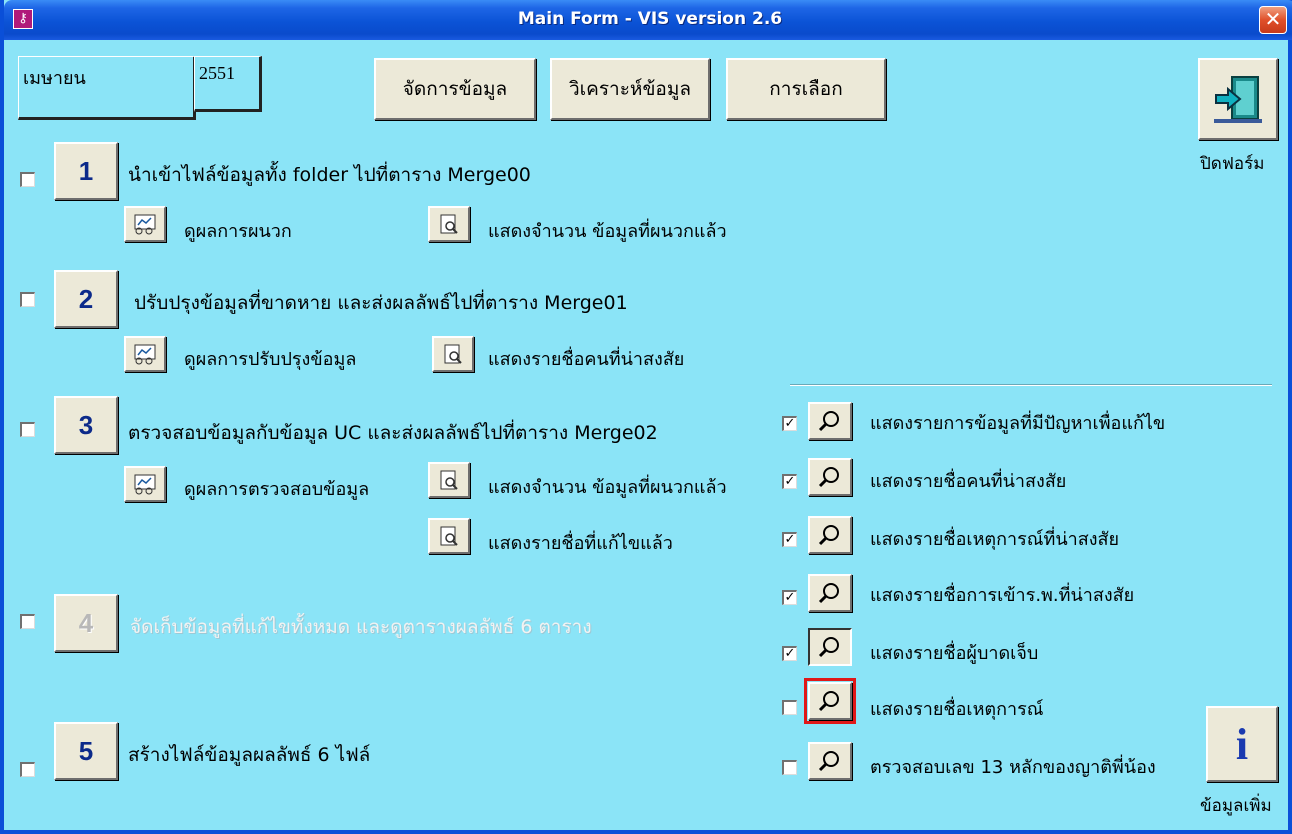  I want to click on step-5-label: สร้างไฟล์ข้อมูลผลลัพธ์ 6 ไฟล์, so click(249, 755).